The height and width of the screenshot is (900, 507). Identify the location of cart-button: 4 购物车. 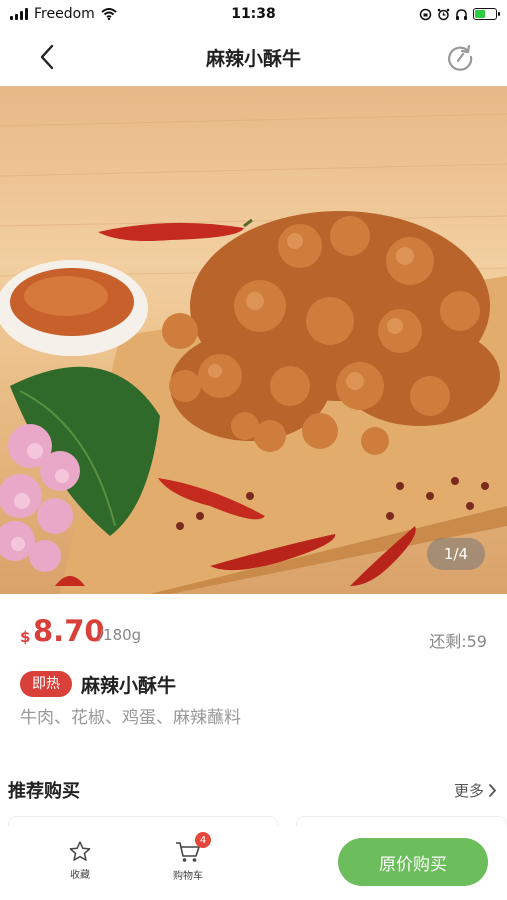
(188, 857).